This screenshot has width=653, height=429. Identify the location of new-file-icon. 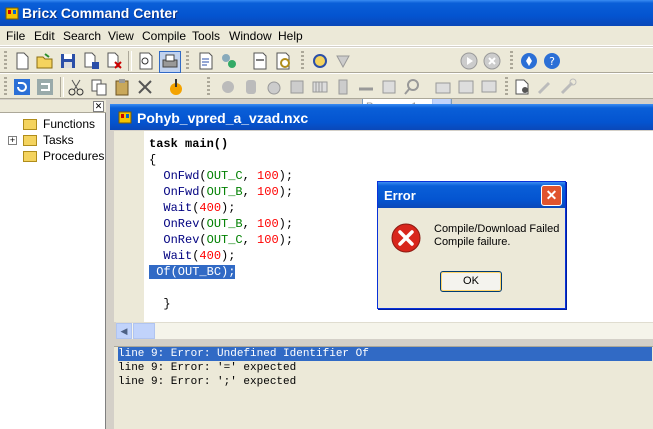
(22, 61).